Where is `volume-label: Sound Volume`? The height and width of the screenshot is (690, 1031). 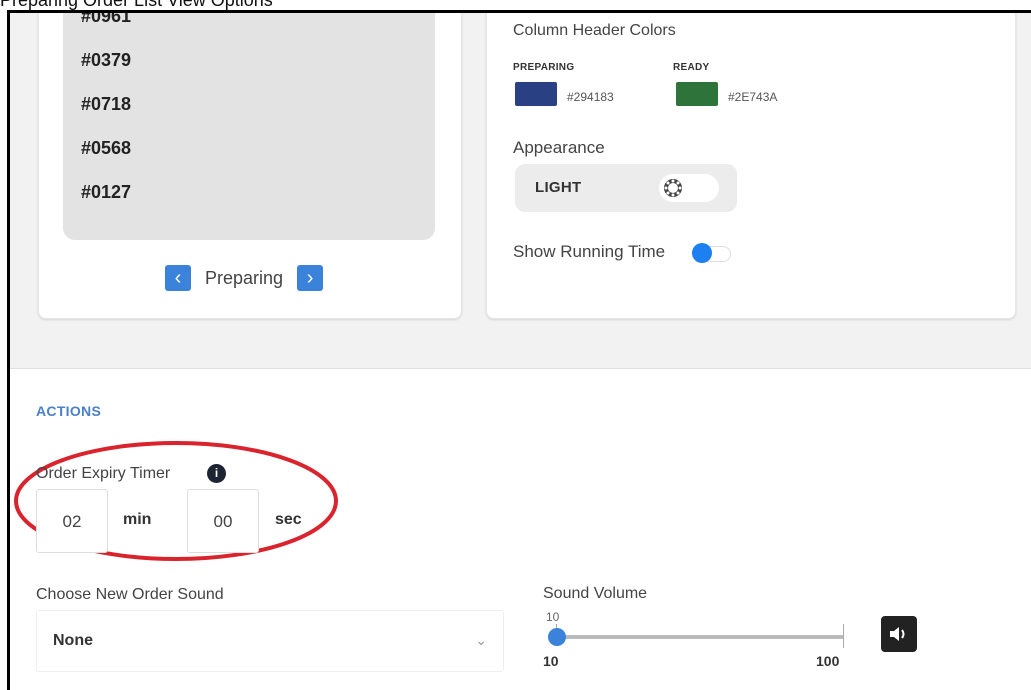
volume-label: Sound Volume is located at coordinates (595, 593).